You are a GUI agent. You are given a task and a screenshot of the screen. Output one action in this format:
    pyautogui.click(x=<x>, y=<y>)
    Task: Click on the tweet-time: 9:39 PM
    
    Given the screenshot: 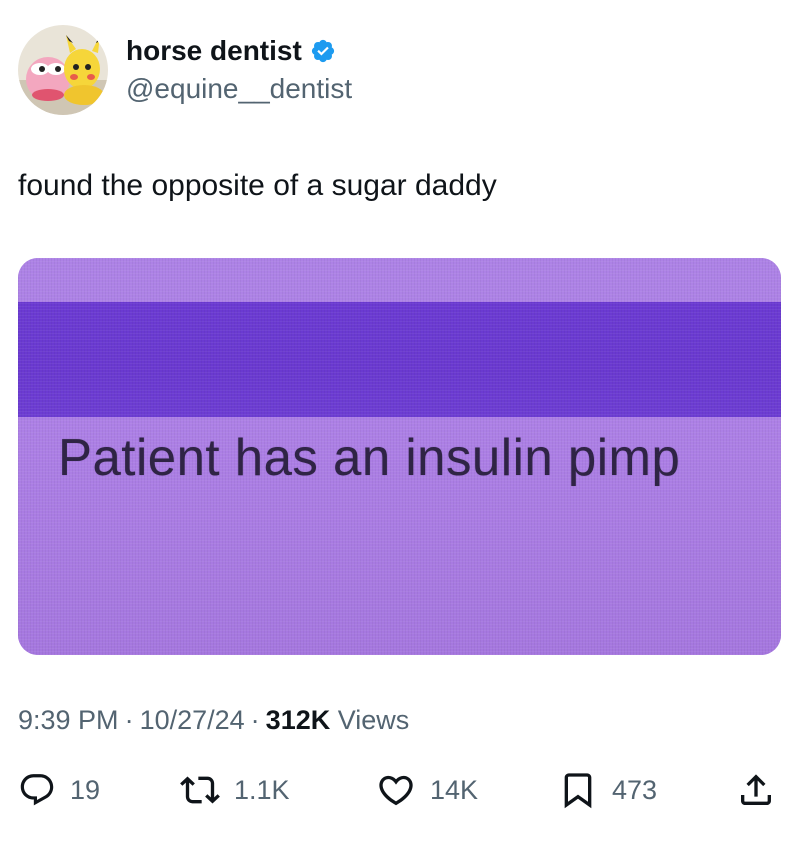 What is the action you would take?
    pyautogui.click(x=68, y=720)
    